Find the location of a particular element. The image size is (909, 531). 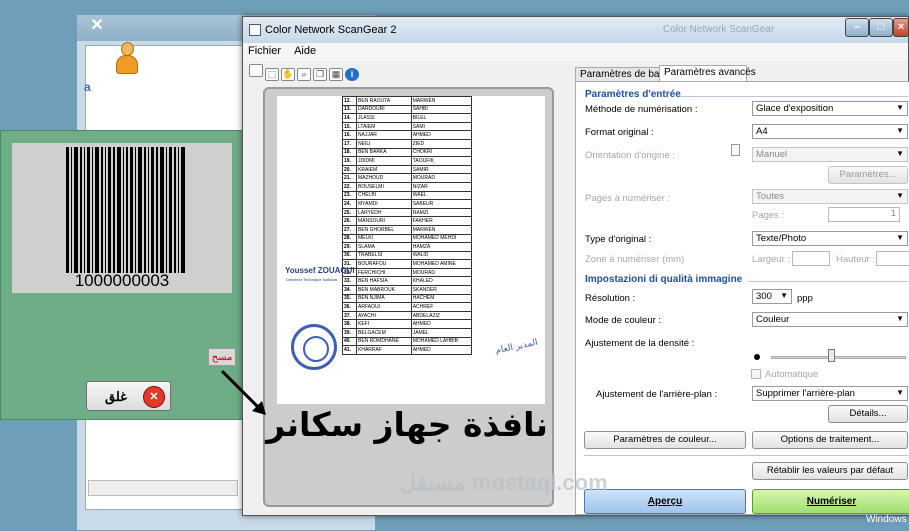

signature-name: Youssef ZOUAOUI is located at coordinates (320, 270).